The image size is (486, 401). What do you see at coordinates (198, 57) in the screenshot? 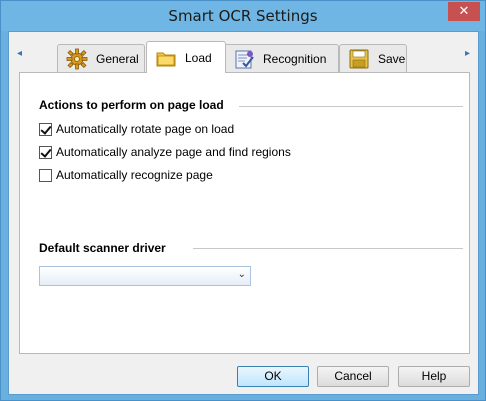
I see `tab-load-label: Load` at bounding box center [198, 57].